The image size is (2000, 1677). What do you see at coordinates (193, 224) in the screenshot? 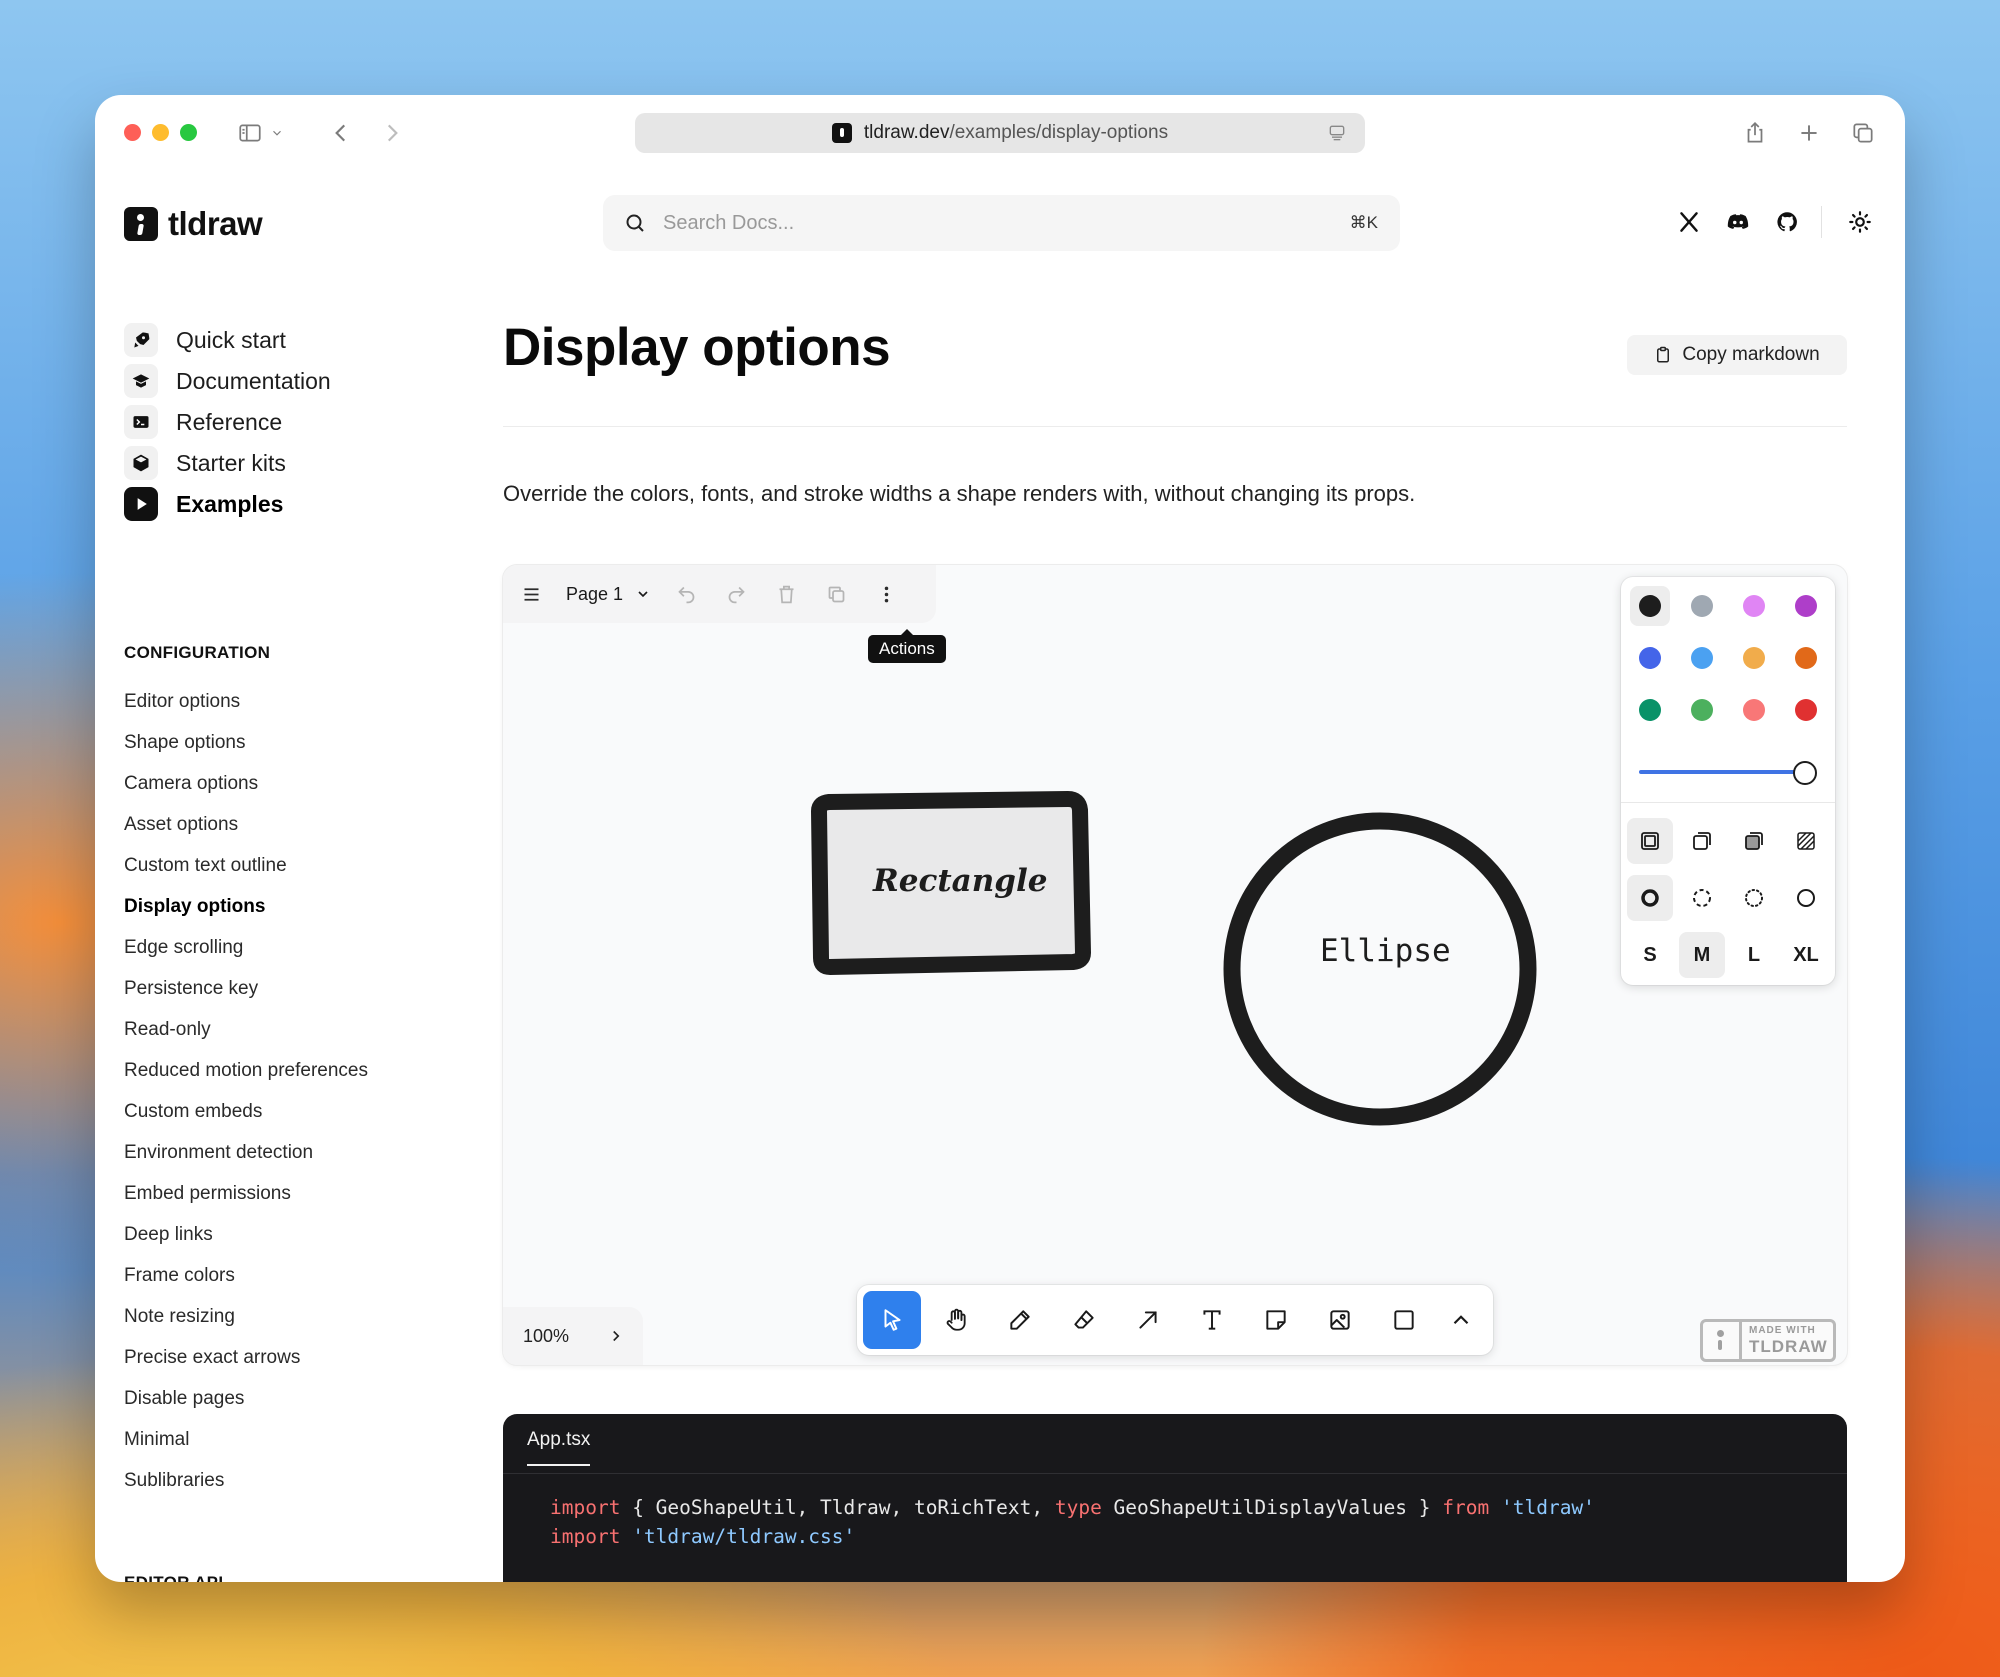
I see `tldraw-logo: tldraw` at bounding box center [193, 224].